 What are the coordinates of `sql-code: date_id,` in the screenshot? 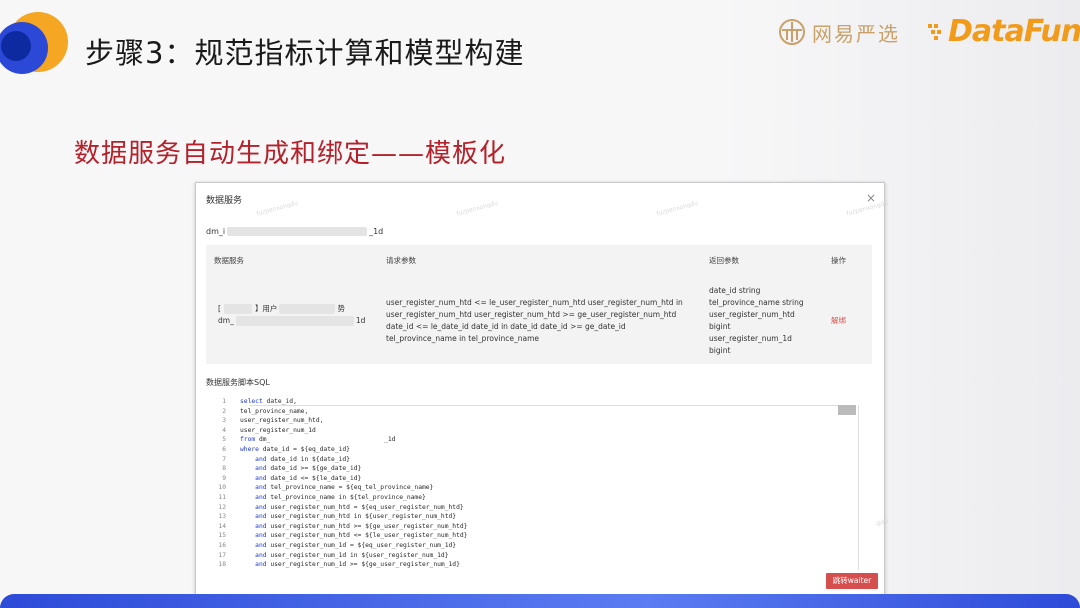 It's located at (279, 401).